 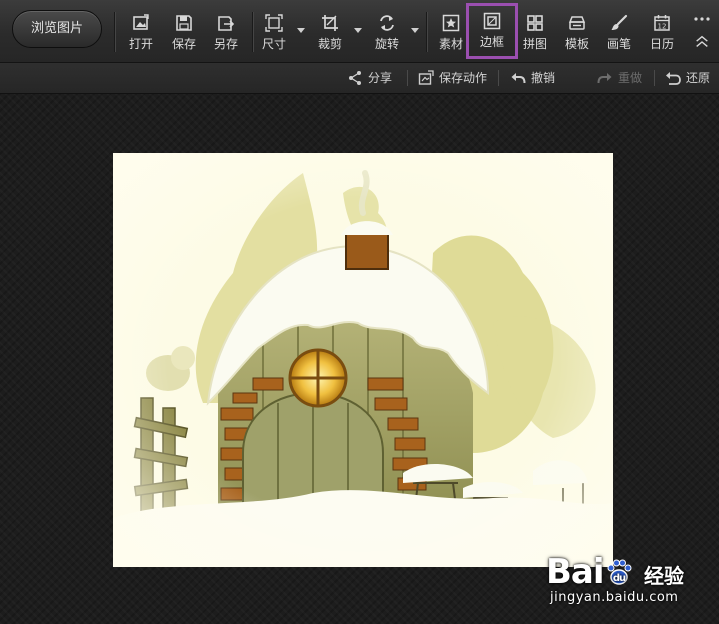 I want to click on save-label: 保存, so click(x=183, y=44).